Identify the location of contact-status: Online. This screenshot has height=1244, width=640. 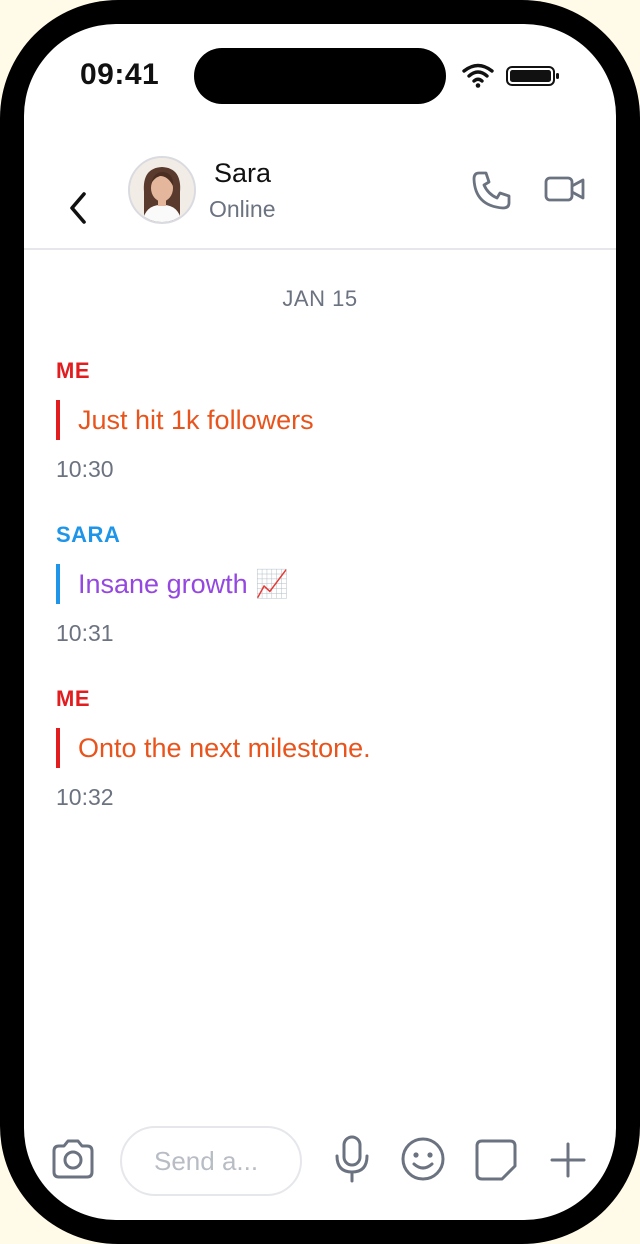
(242, 209).